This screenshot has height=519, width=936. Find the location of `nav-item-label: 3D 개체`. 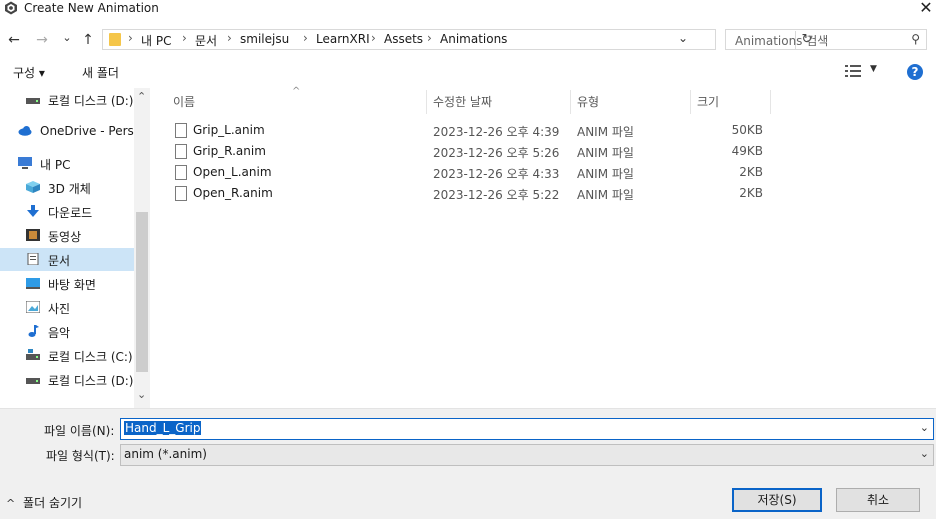

nav-item-label: 3D 개체 is located at coordinates (69, 189).